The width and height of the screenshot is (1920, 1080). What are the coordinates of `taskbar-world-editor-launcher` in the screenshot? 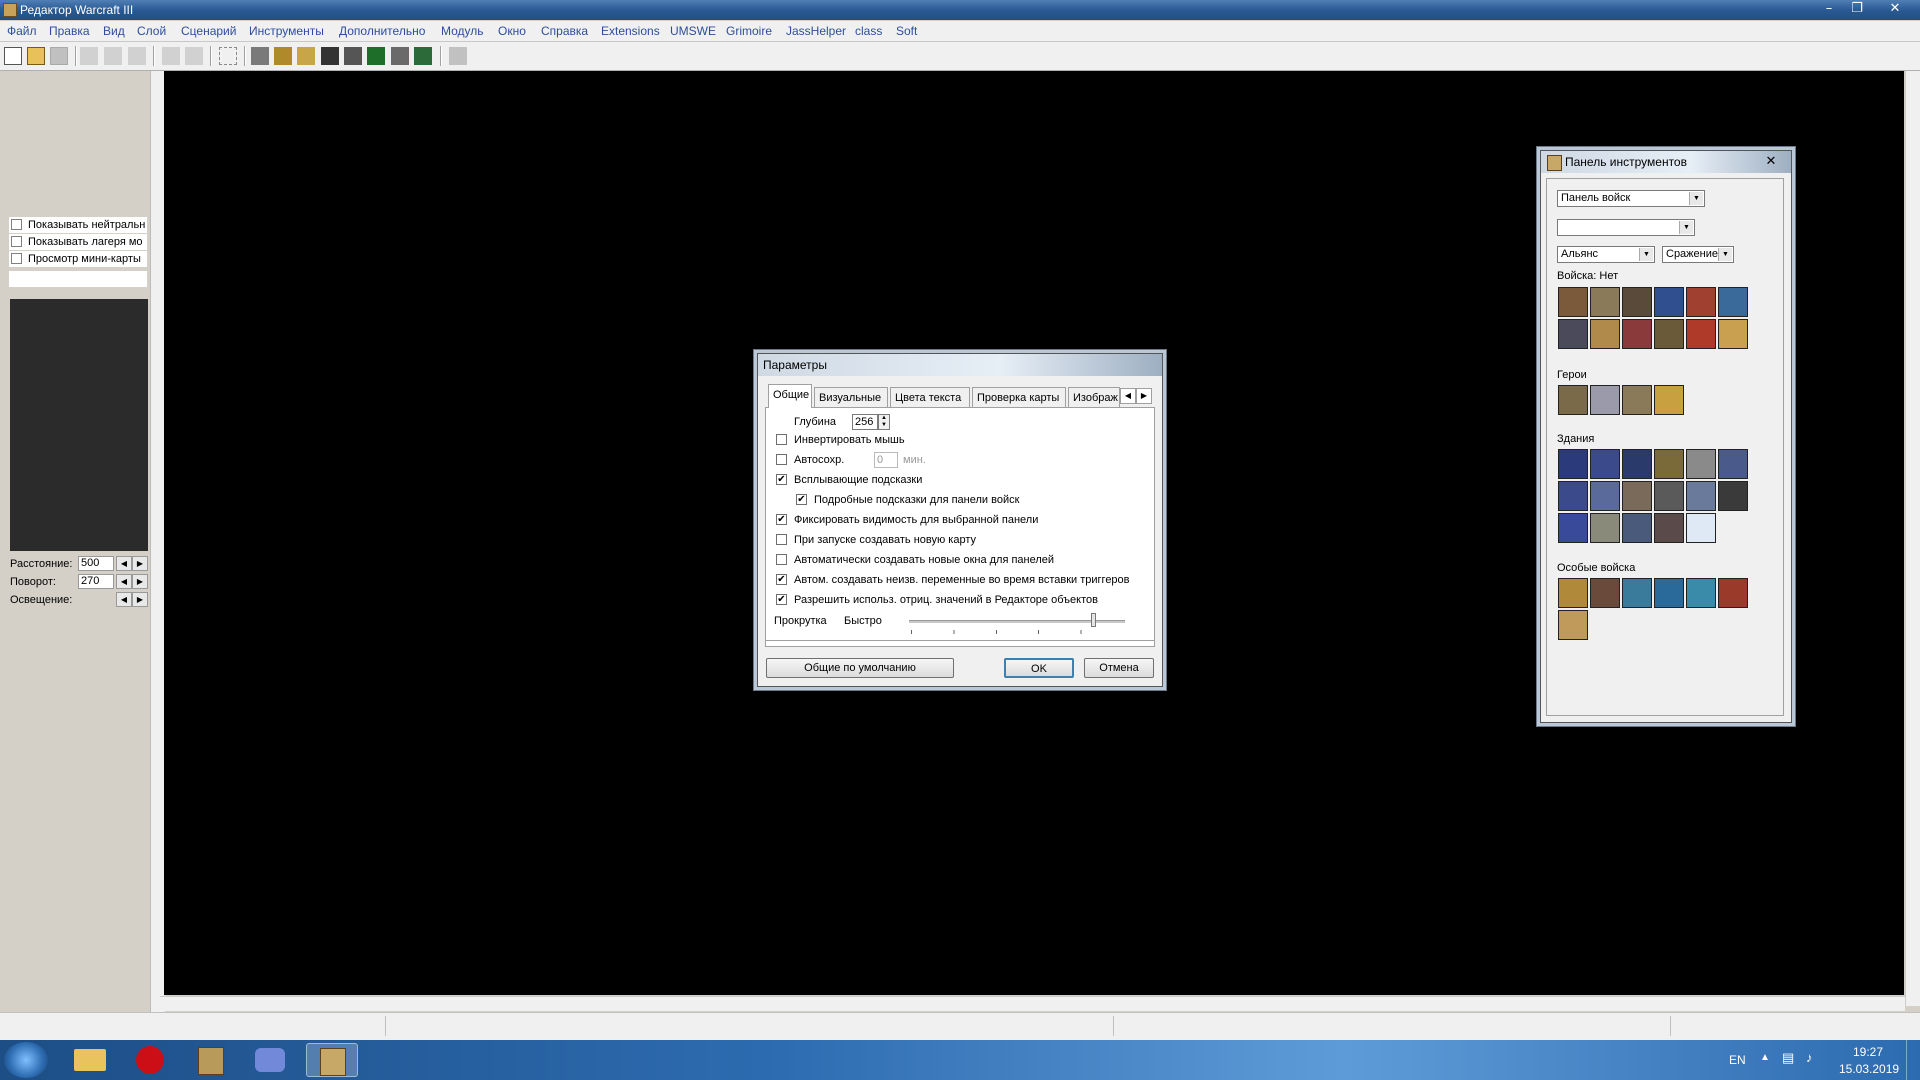 It's located at (210, 1060).